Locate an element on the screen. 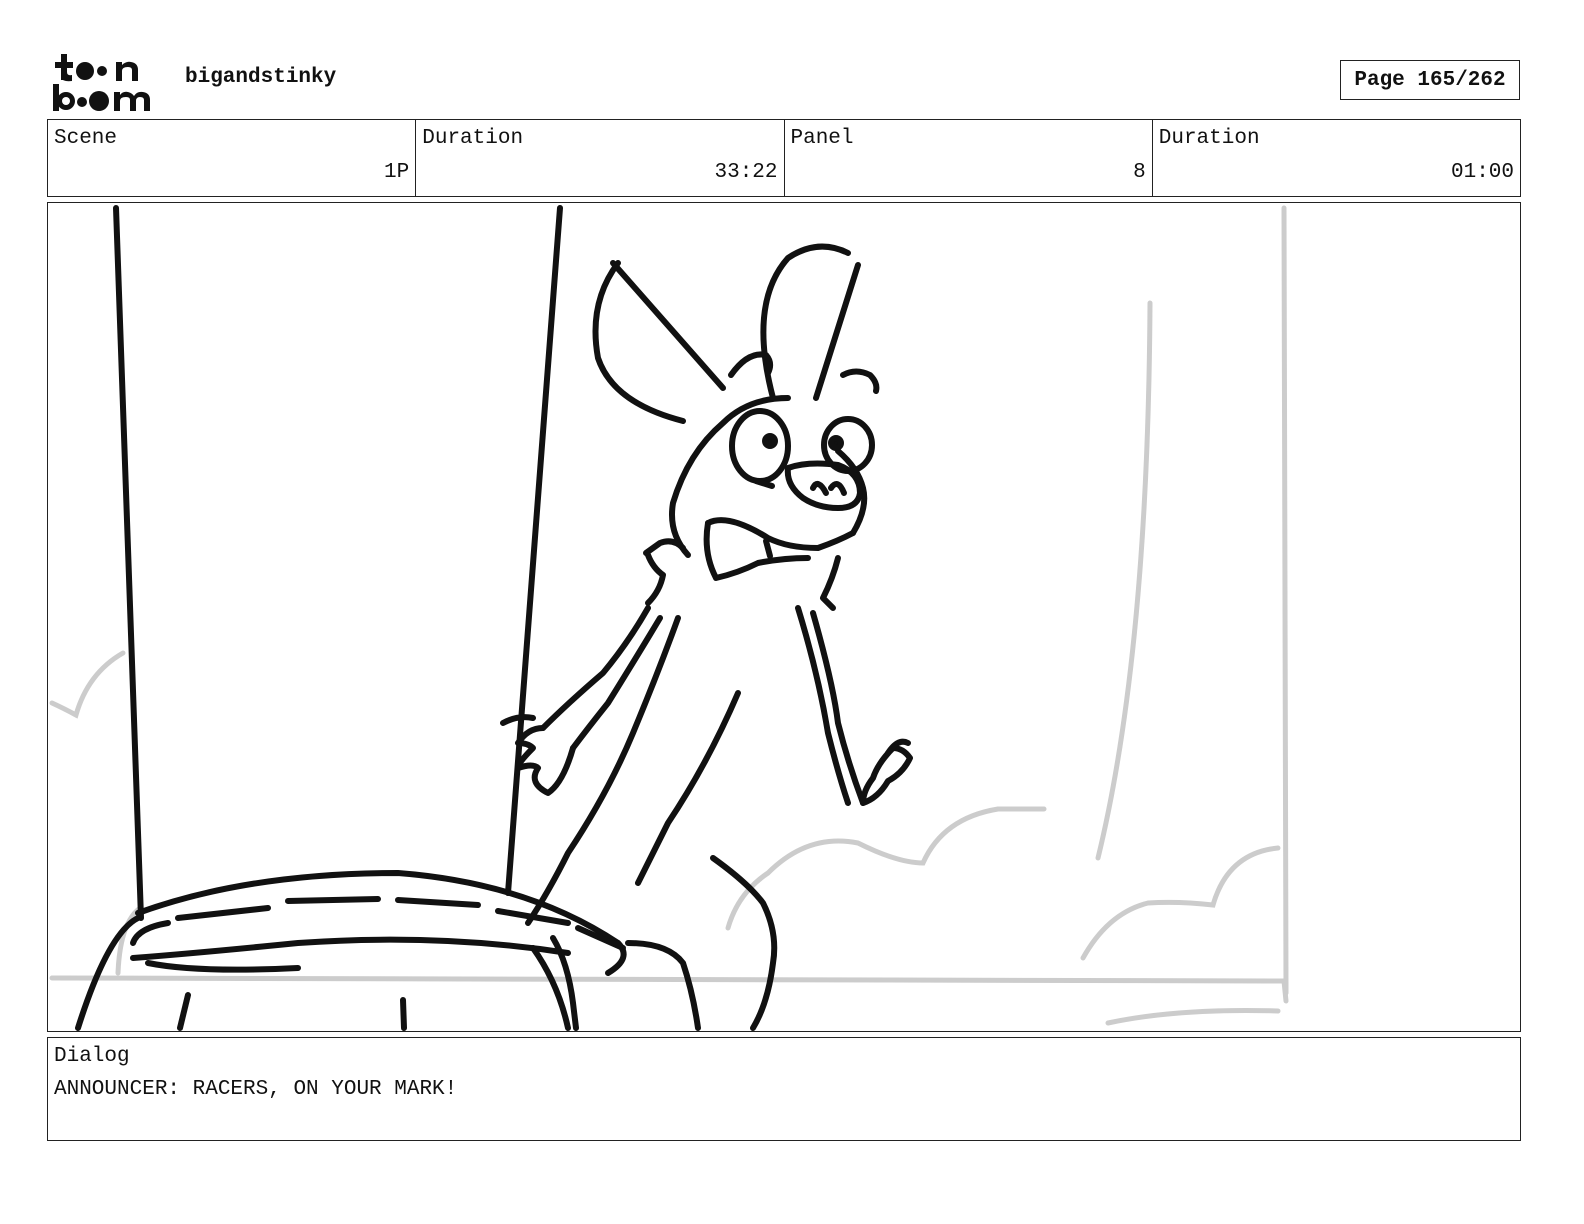  scene-cell: Scene 1P is located at coordinates (232, 158).